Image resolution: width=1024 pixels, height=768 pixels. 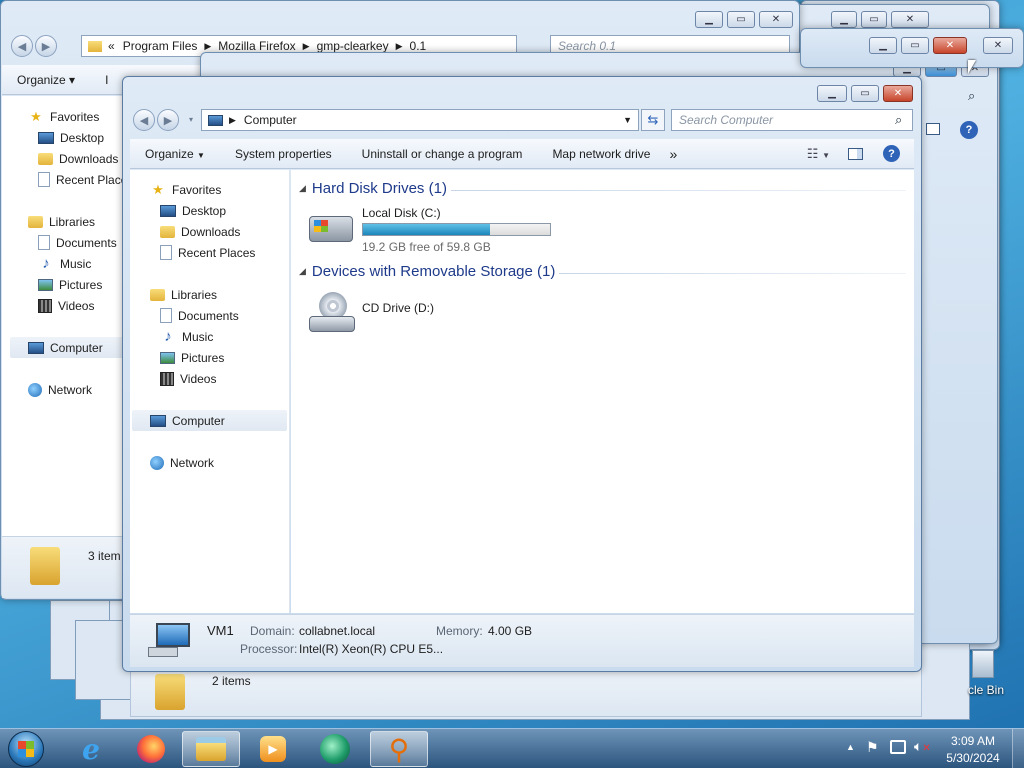 I want to click on details-pane: 3 item, so click(x=67, y=567).